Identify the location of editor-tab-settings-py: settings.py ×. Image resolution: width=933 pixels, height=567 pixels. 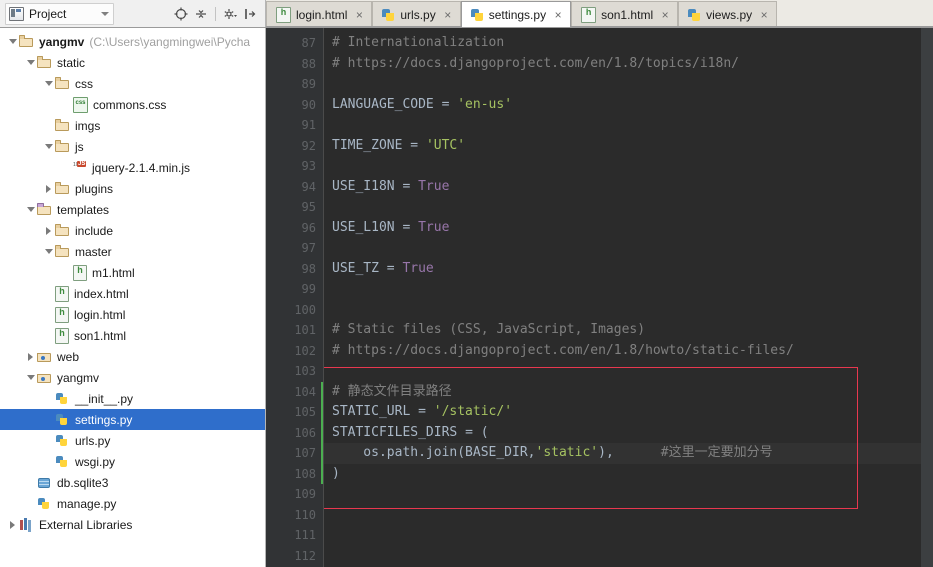
(516, 14).